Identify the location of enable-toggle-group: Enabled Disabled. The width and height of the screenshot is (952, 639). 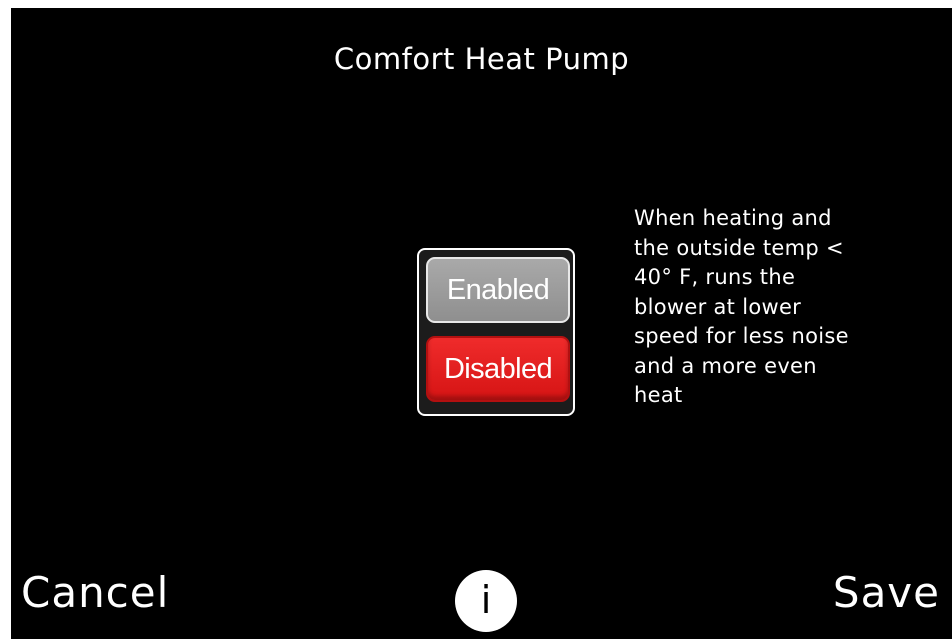
(496, 332).